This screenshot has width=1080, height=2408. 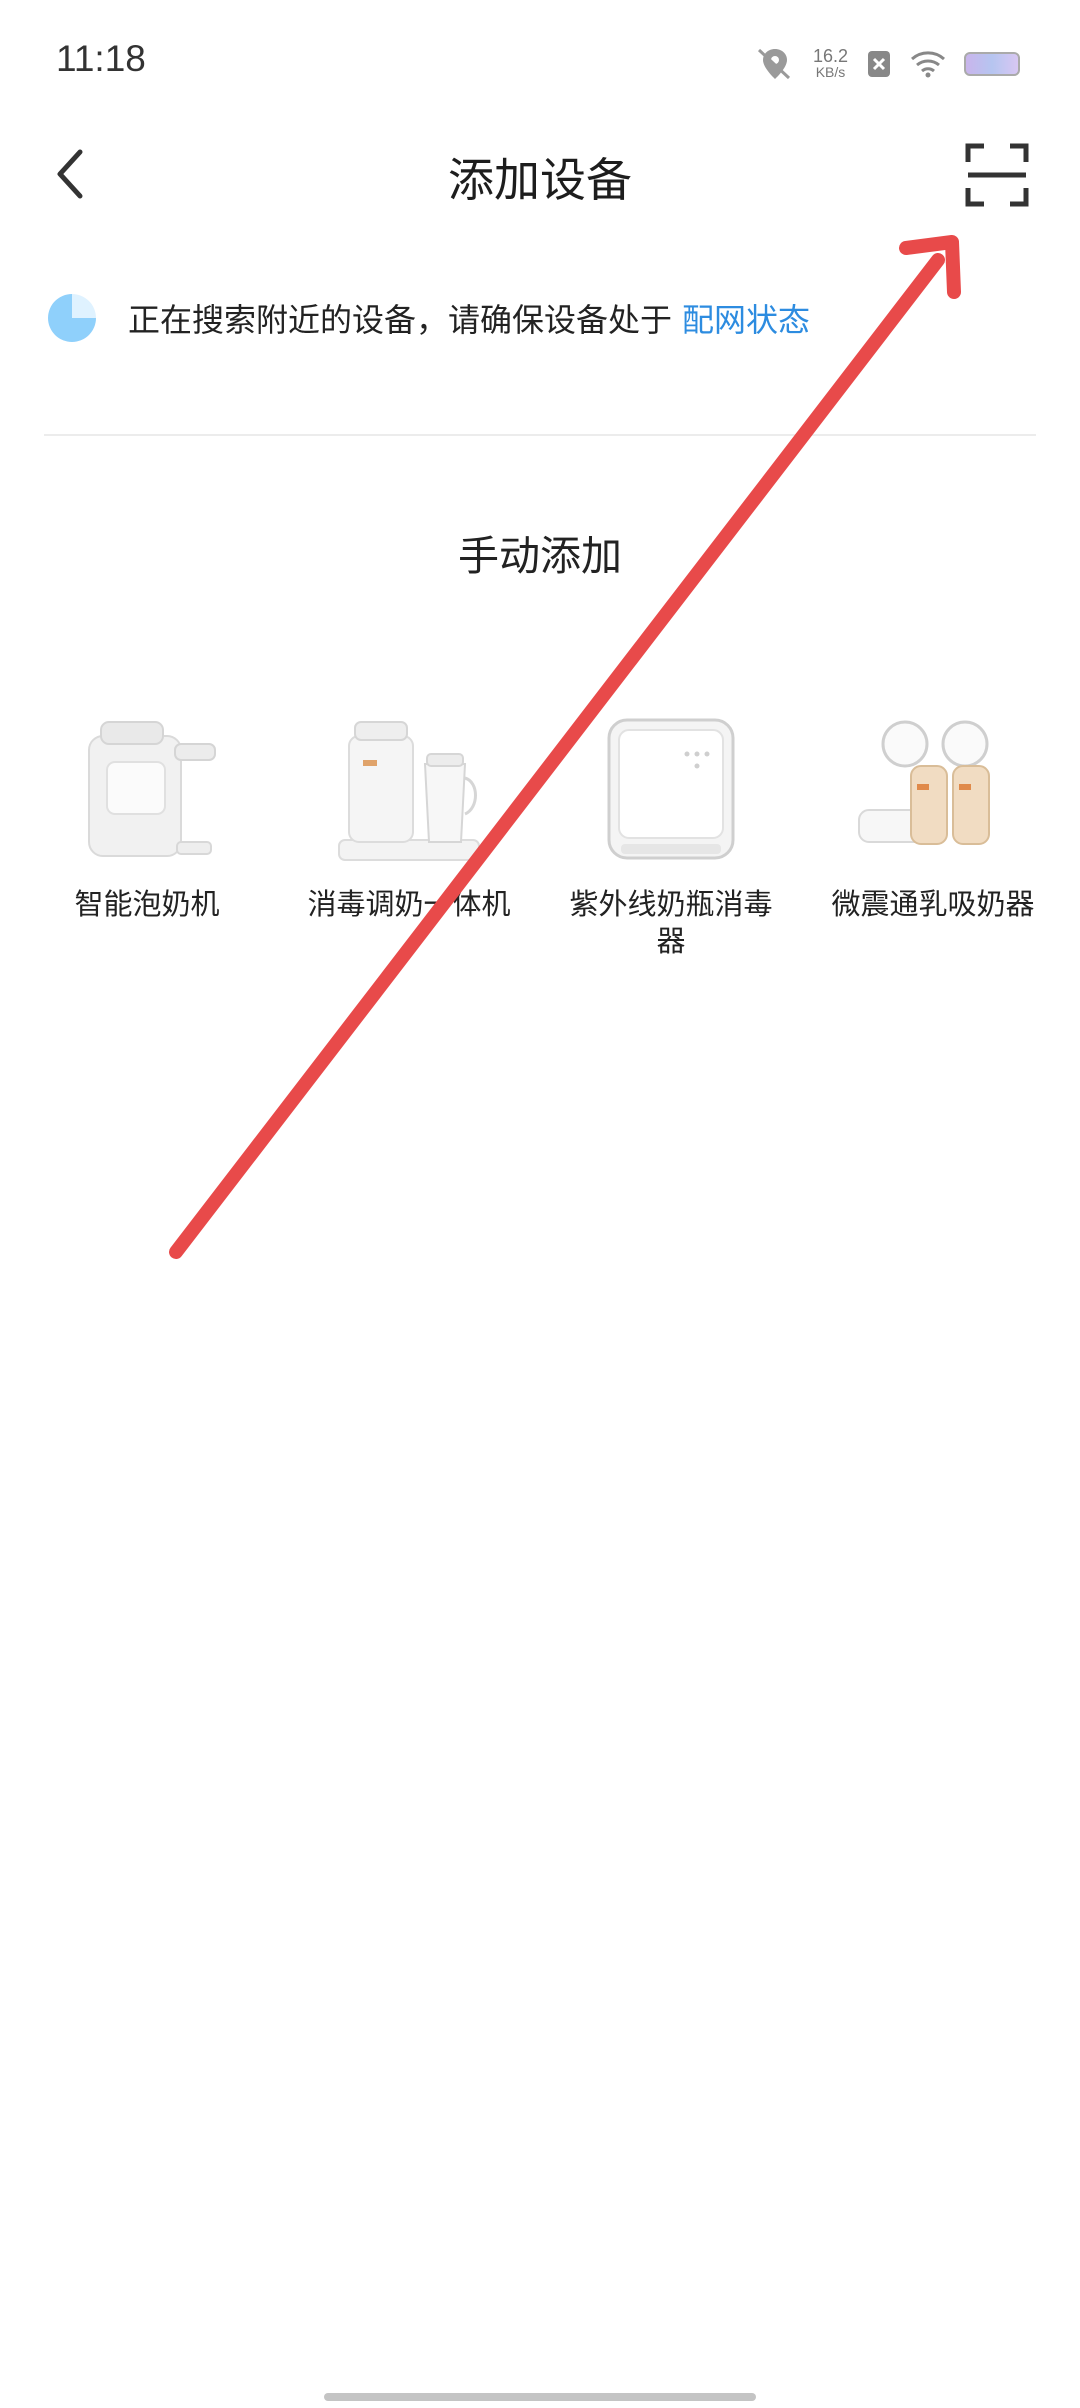 What do you see at coordinates (540, 60) in the screenshot?
I see `status-bar: 11:18 16.2 KB/s` at bounding box center [540, 60].